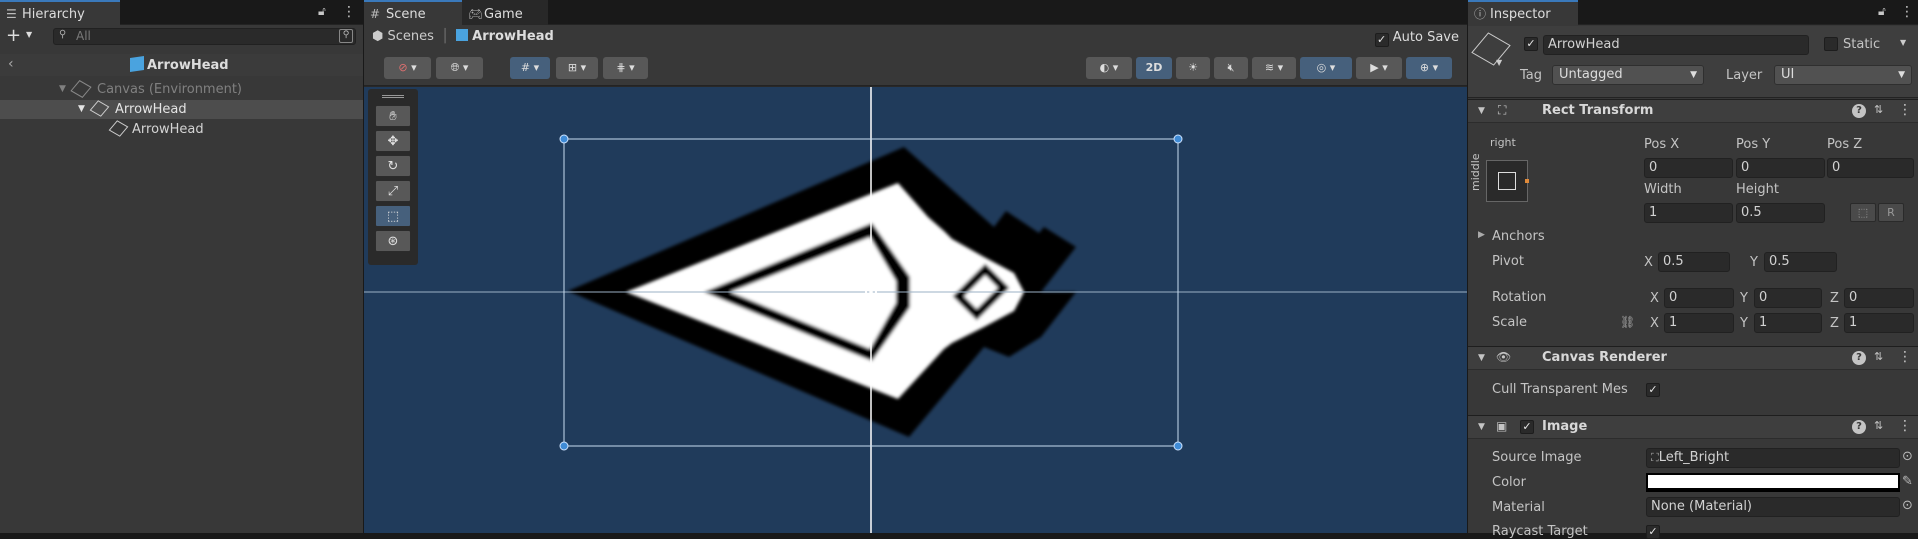 This screenshot has width=1918, height=539. What do you see at coordinates (1699, 298) in the screenshot?
I see `rotation-x-field: 0` at bounding box center [1699, 298].